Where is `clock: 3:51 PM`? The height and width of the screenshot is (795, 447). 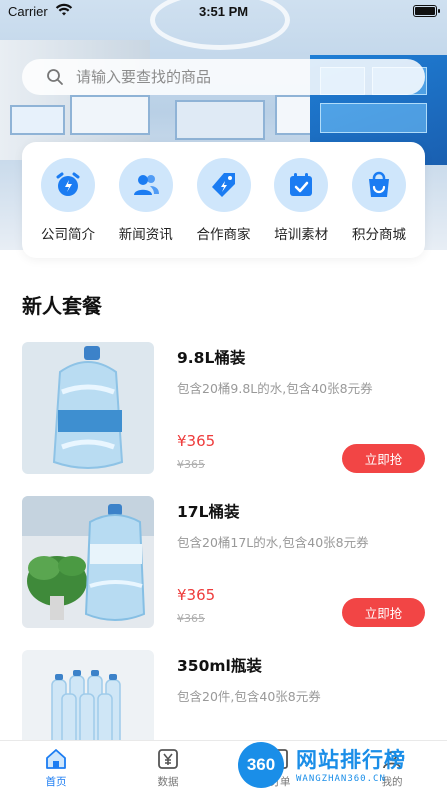
clock: 3:51 PM is located at coordinates (224, 11).